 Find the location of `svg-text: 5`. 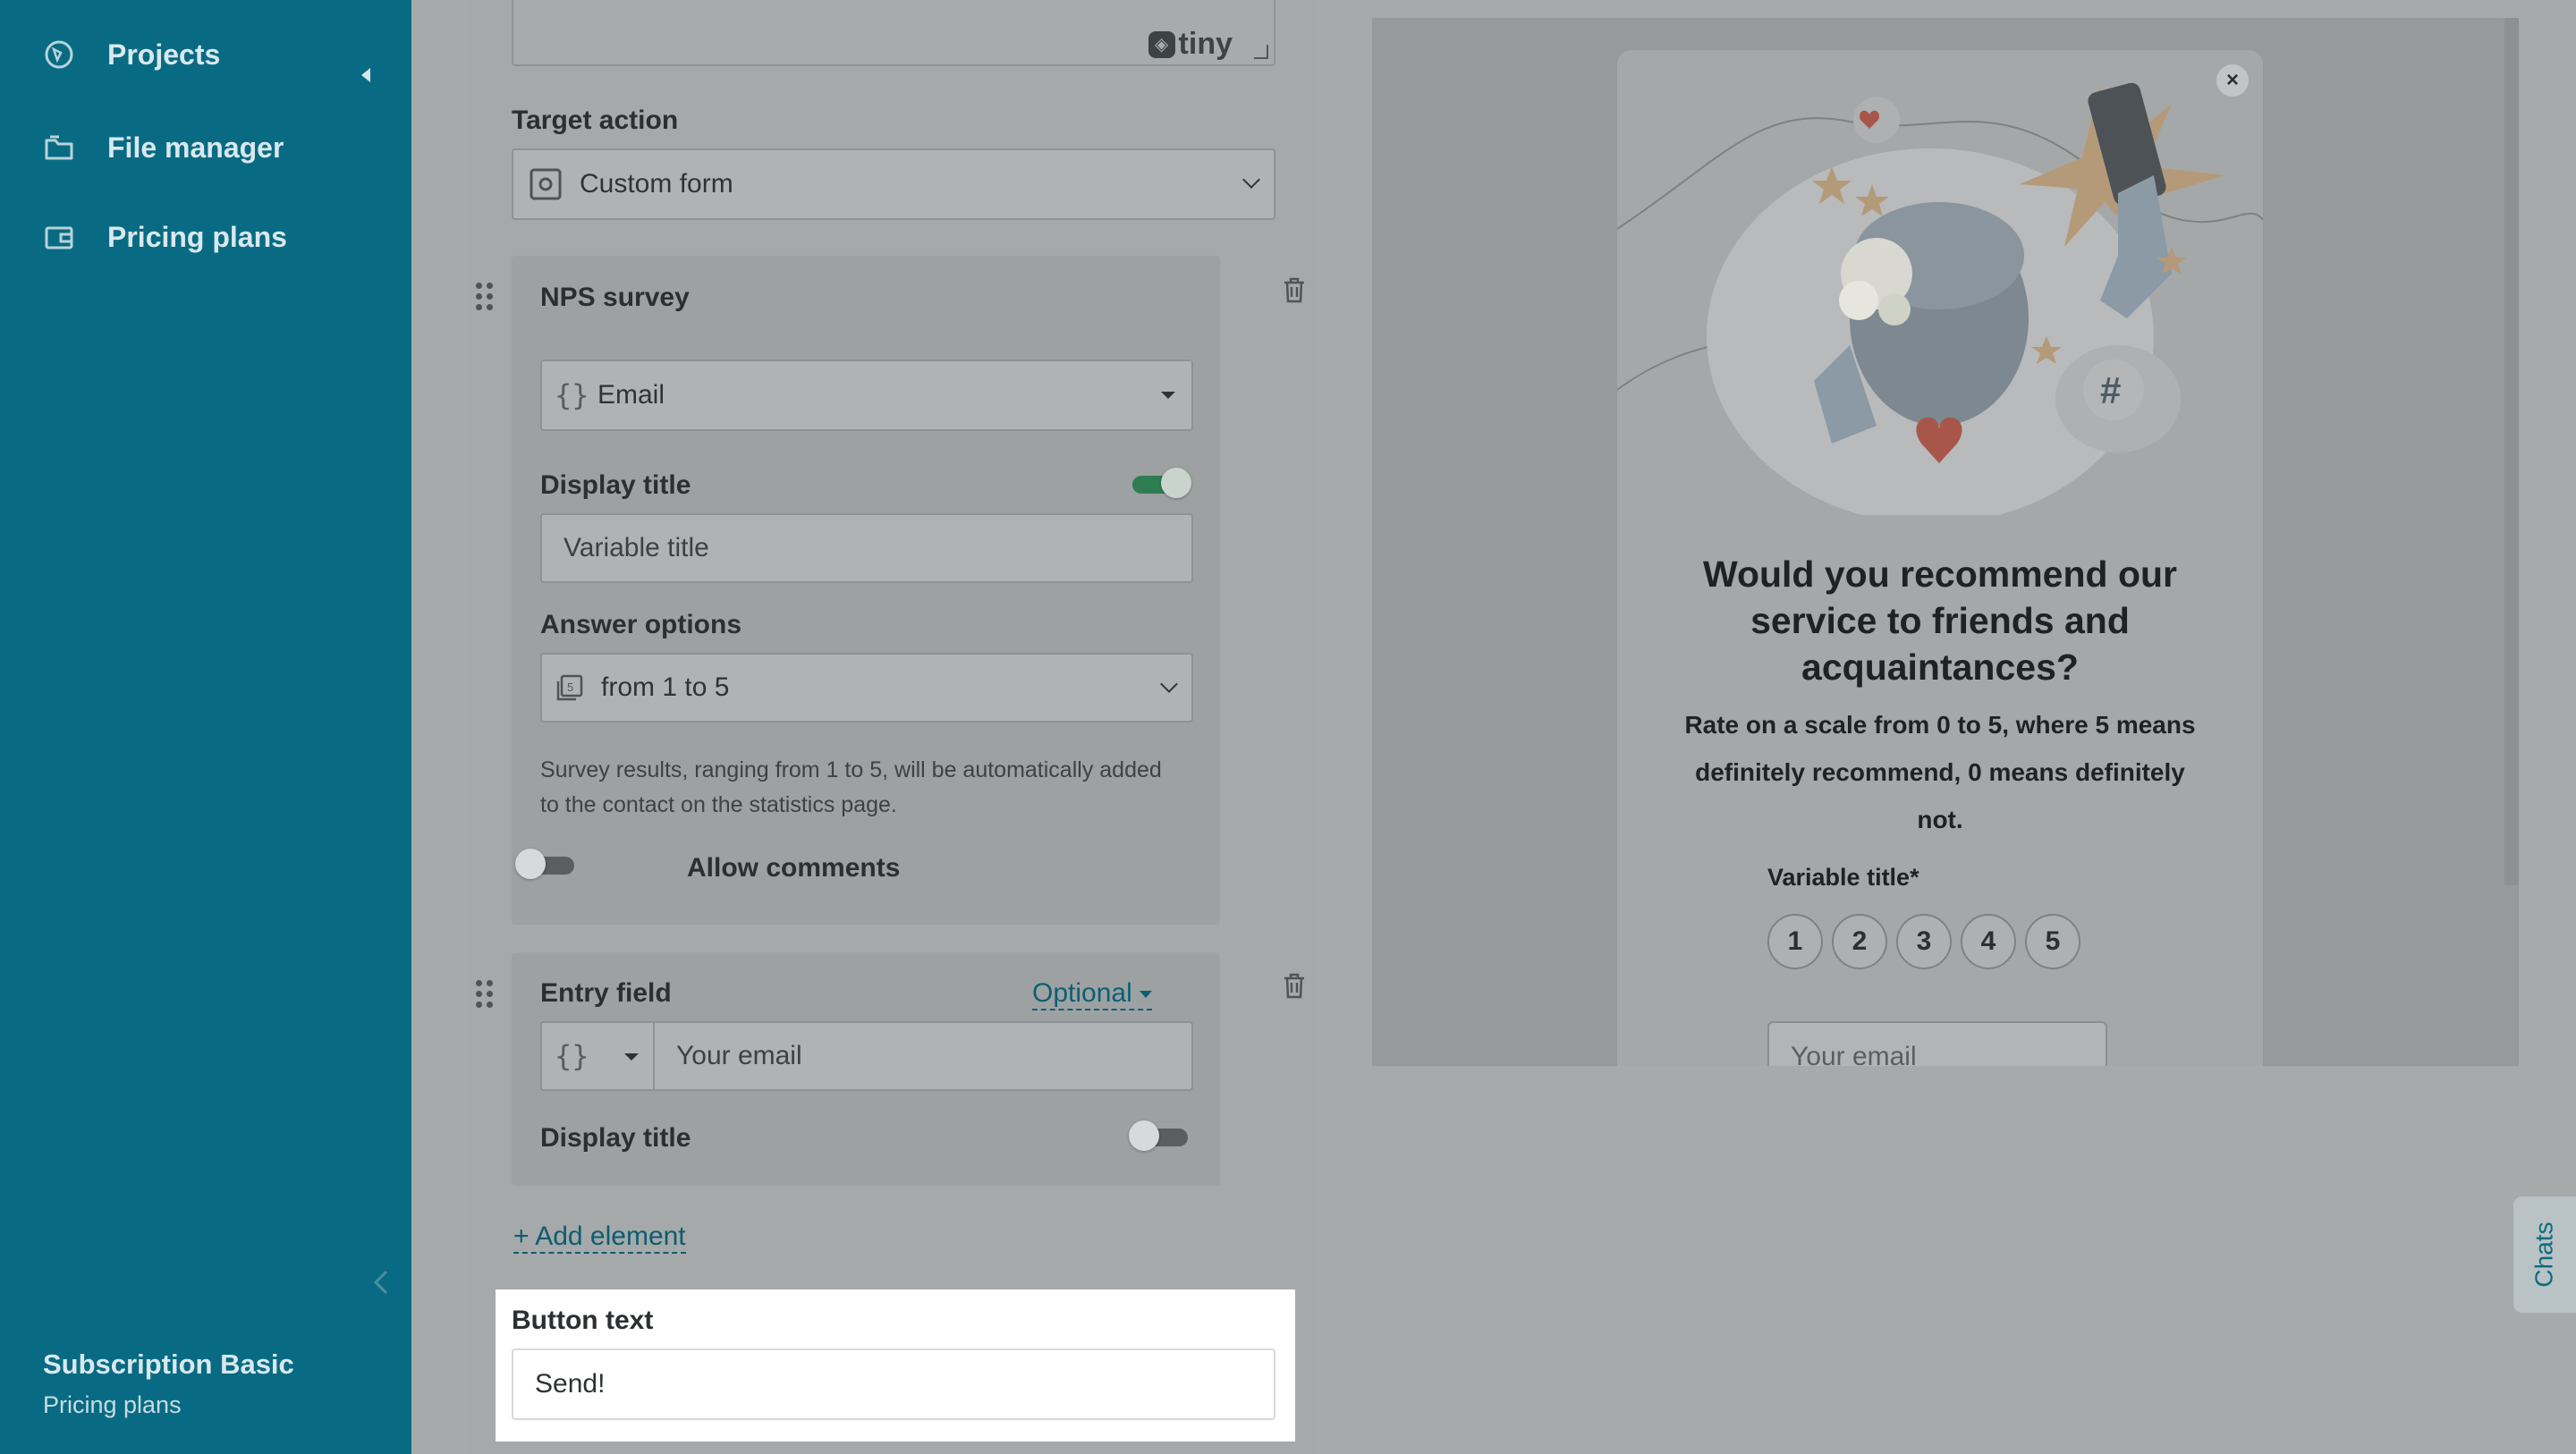

svg-text: 5 is located at coordinates (570, 688).